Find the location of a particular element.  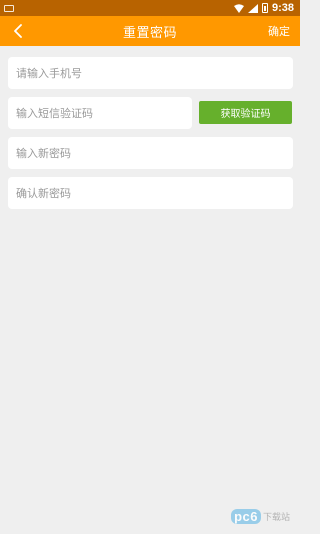

status-bar-right: 9:38 is located at coordinates (263, 8).